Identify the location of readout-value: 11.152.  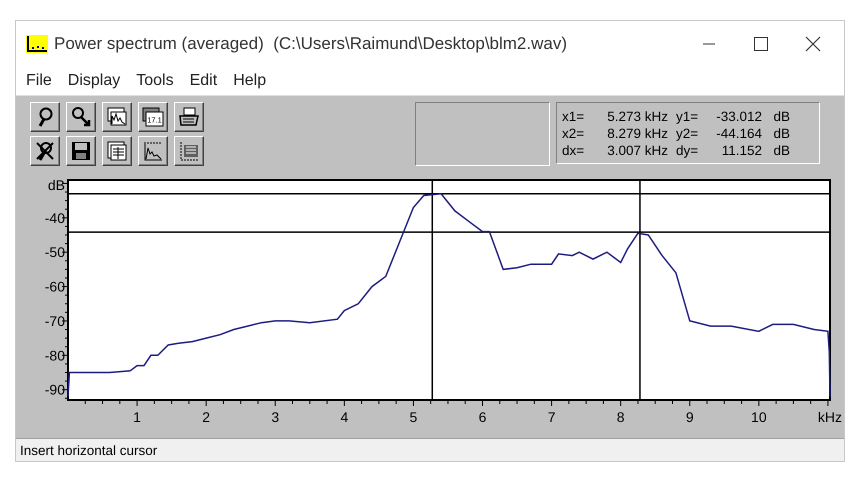
(741, 150).